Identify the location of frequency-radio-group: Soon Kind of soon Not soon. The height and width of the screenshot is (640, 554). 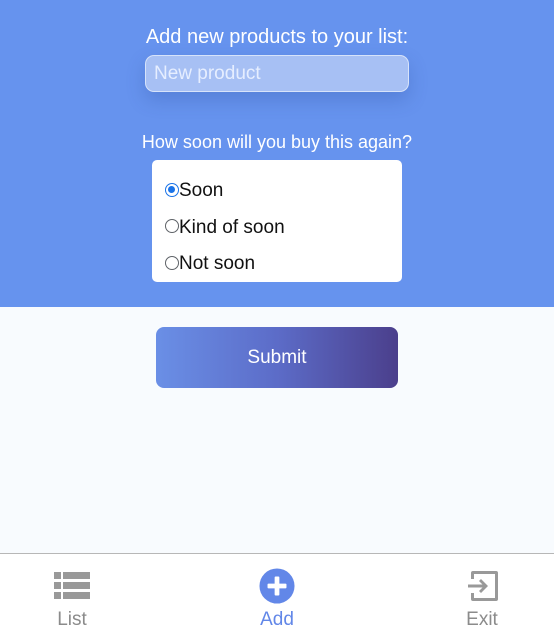
(277, 221).